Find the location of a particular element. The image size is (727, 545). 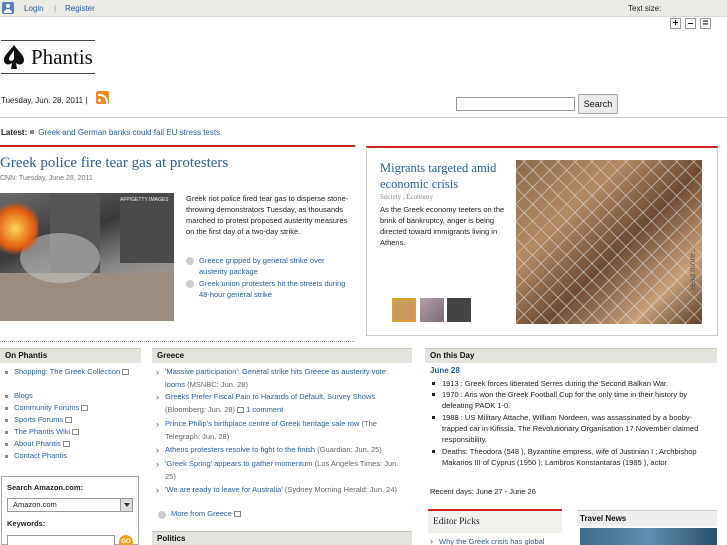

sidebar-item-contact: Contact Phantis is located at coordinates (73, 456).